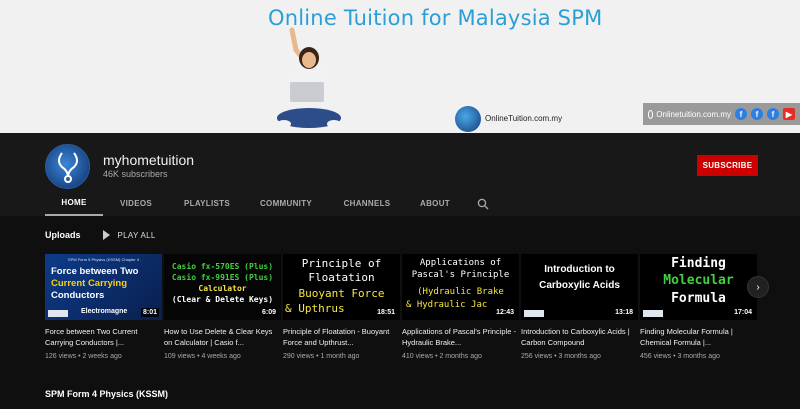 The height and width of the screenshot is (409, 800). What do you see at coordinates (680, 356) in the screenshot?
I see `video-meta: 456 views • 3 months ago` at bounding box center [680, 356].